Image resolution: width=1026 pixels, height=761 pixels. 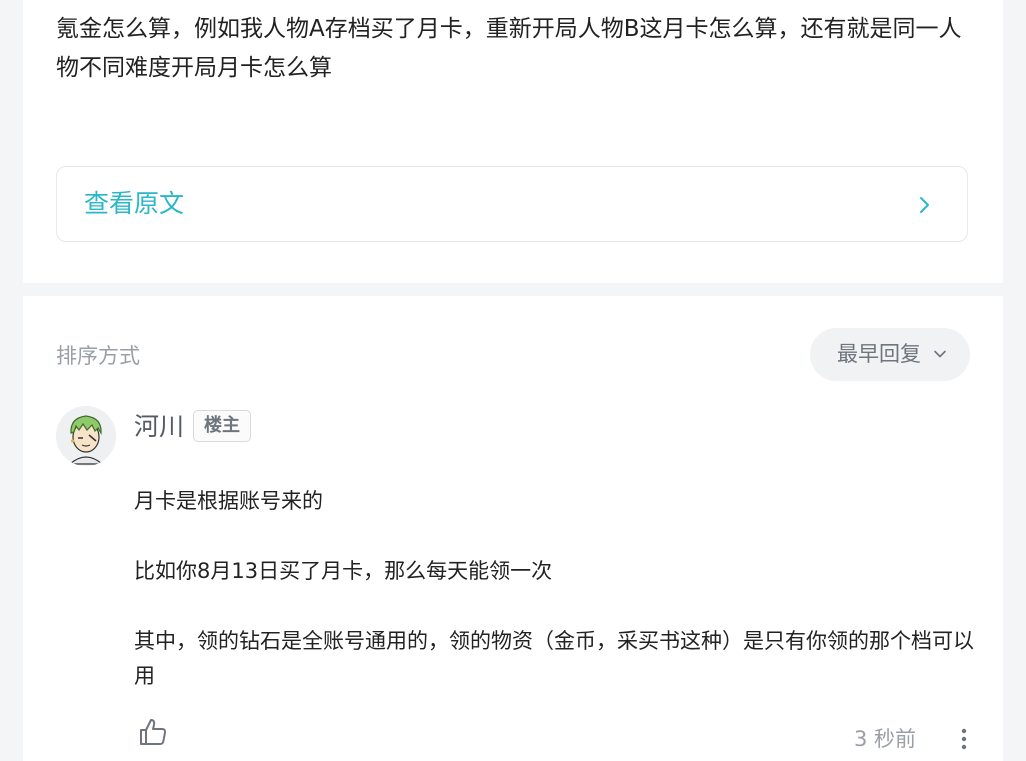 I want to click on chevron-down-icon, so click(x=940, y=354).